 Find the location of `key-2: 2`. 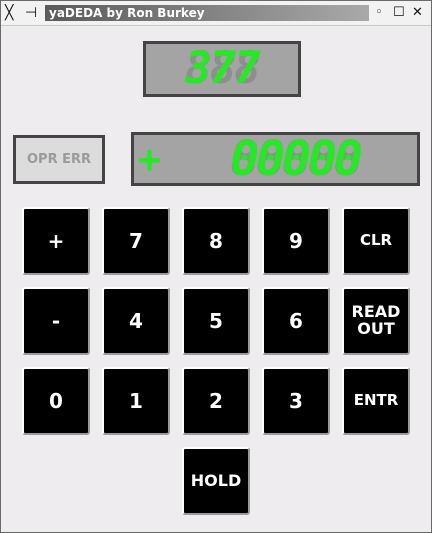

key-2: 2 is located at coordinates (216, 401).